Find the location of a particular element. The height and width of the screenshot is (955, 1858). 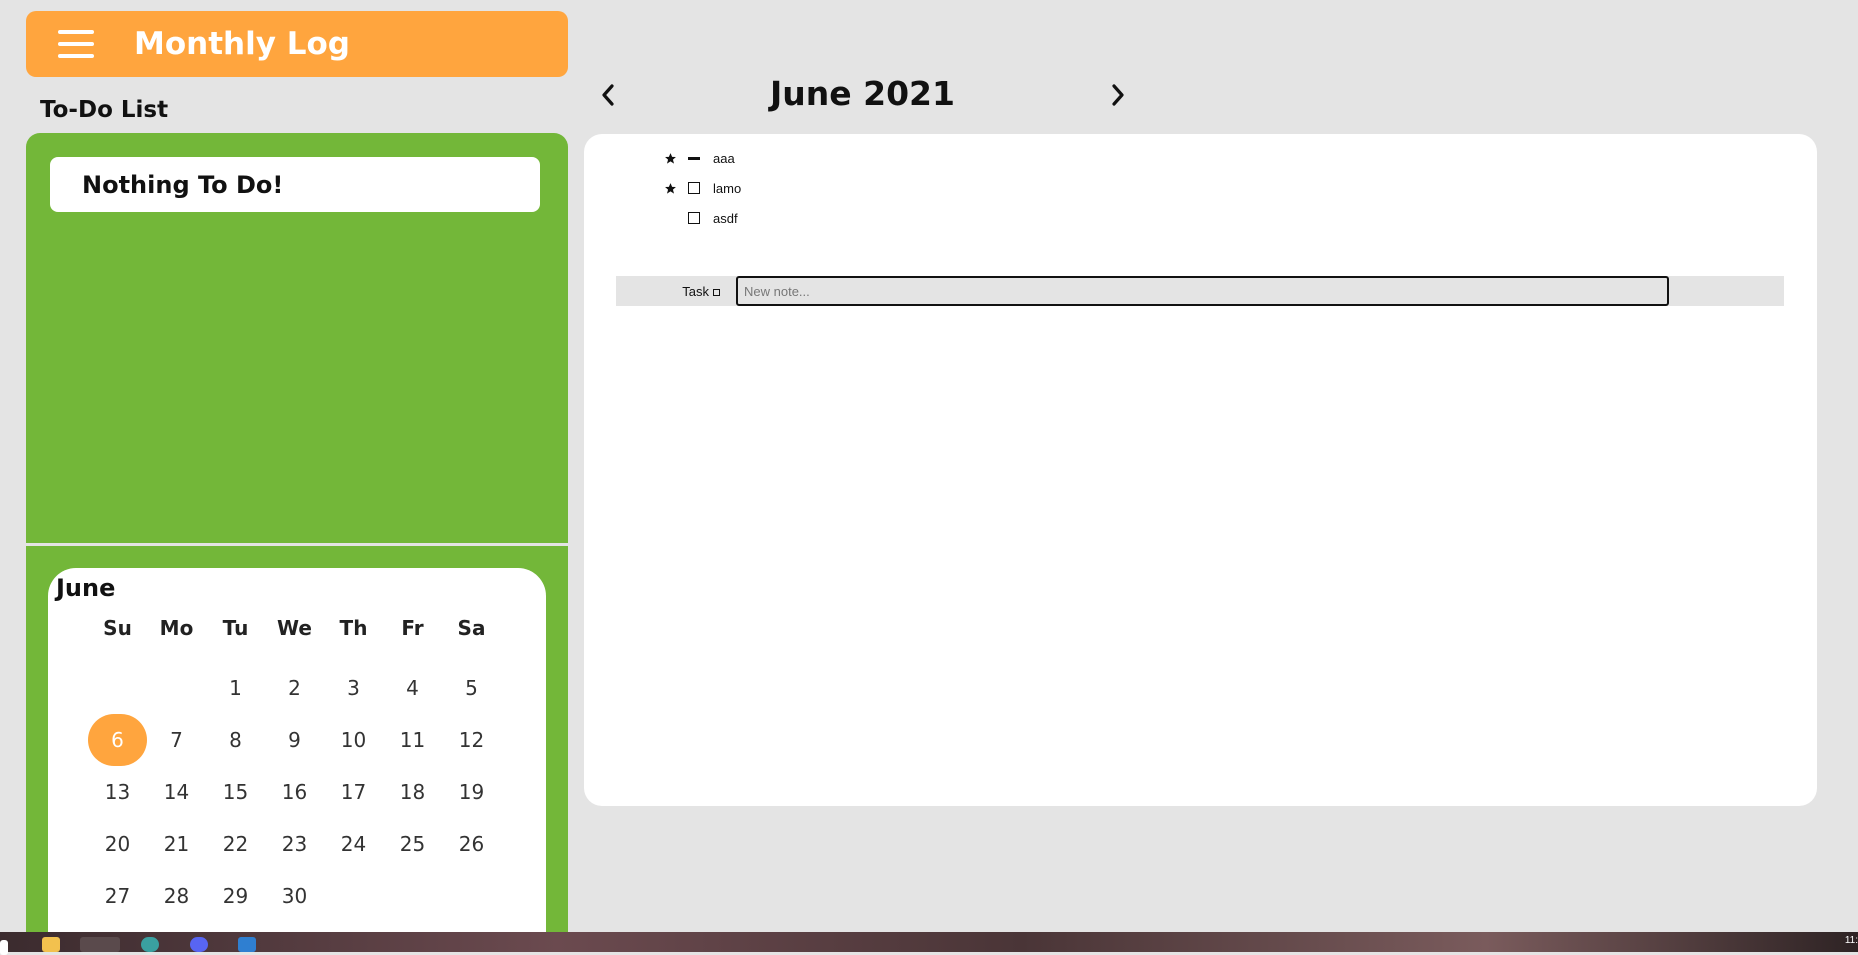

calendar-day-today: 6 is located at coordinates (117, 740).